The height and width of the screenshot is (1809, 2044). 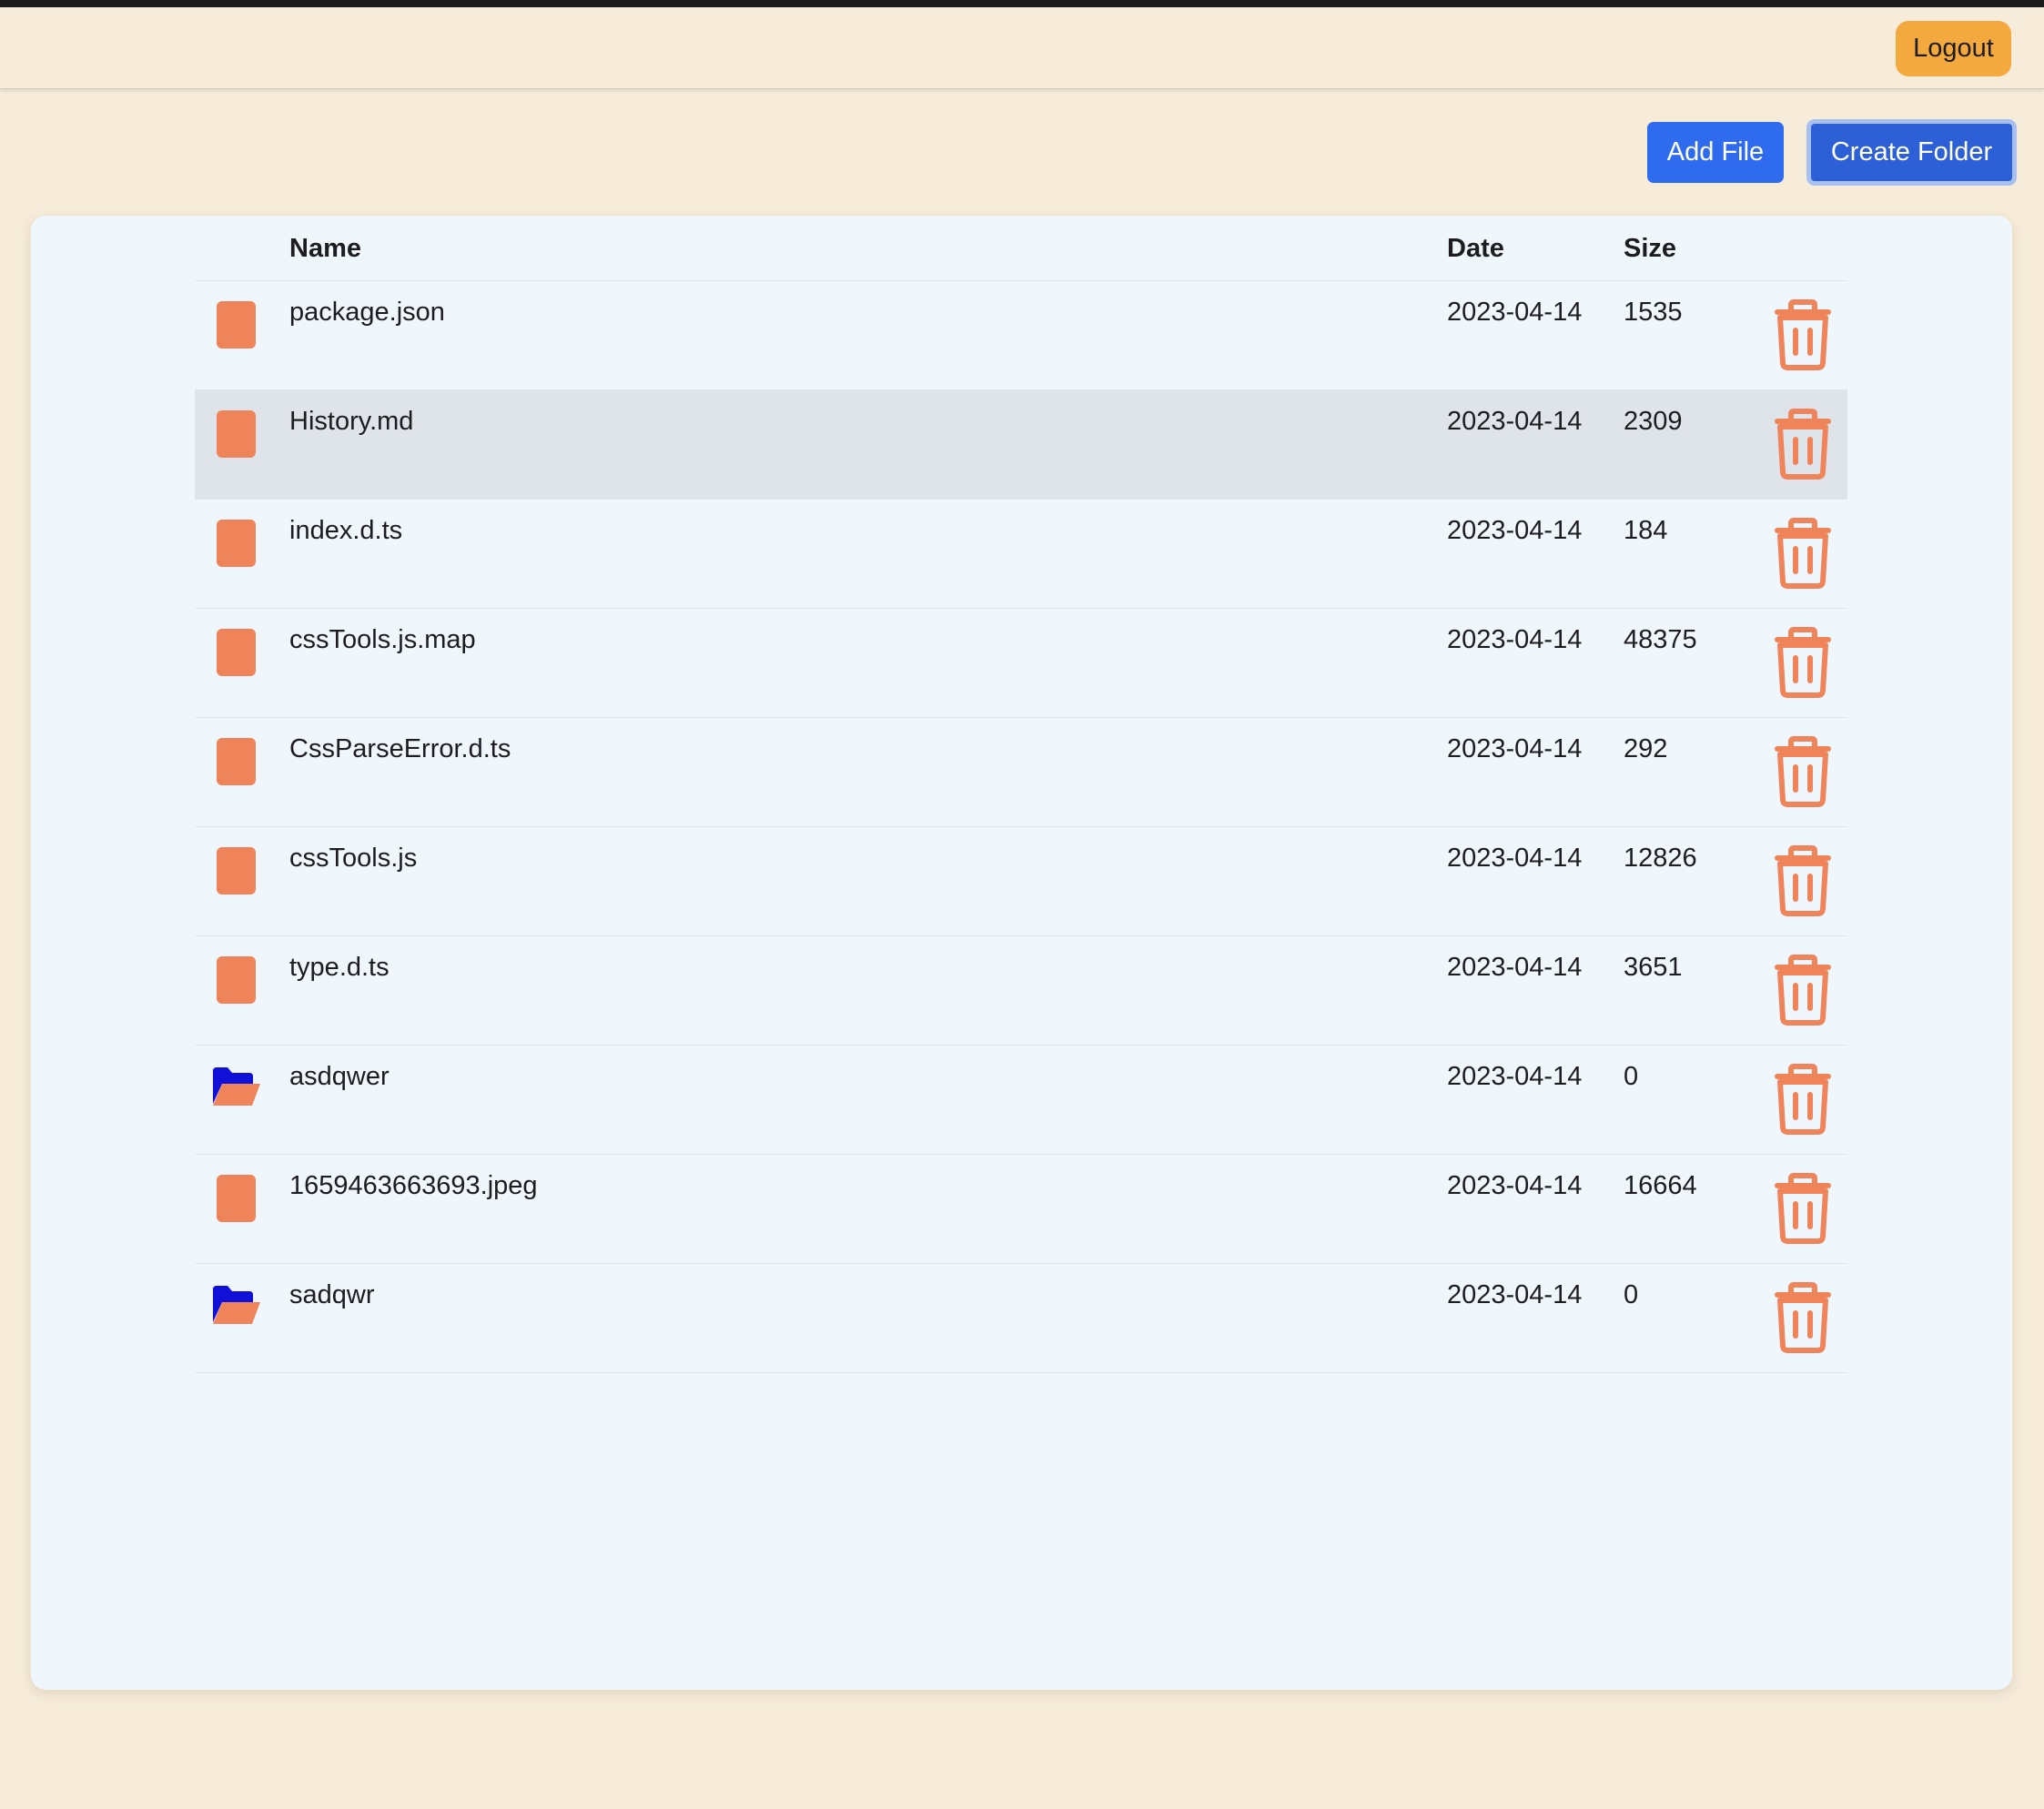 I want to click on logout-button: Logout, so click(x=1953, y=49).